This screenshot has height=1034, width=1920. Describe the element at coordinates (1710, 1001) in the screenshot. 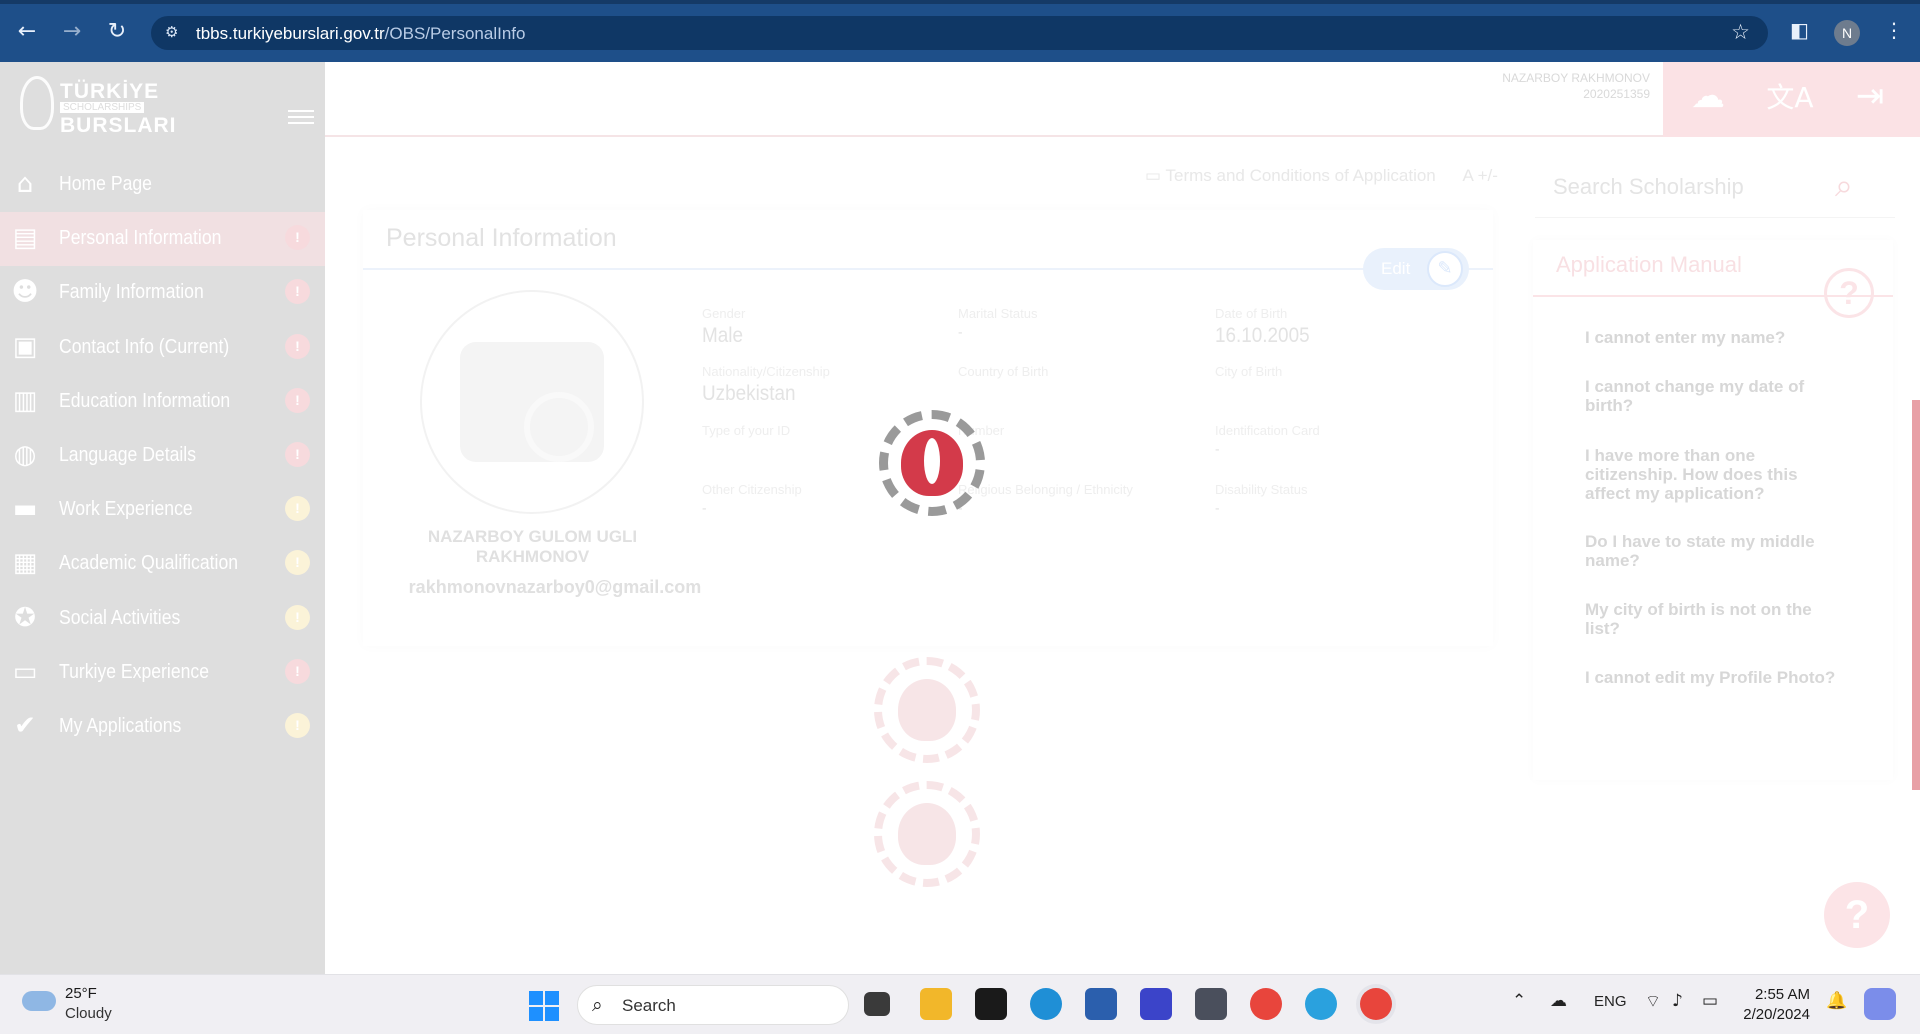

I see `battery-icon: ▭` at that location.